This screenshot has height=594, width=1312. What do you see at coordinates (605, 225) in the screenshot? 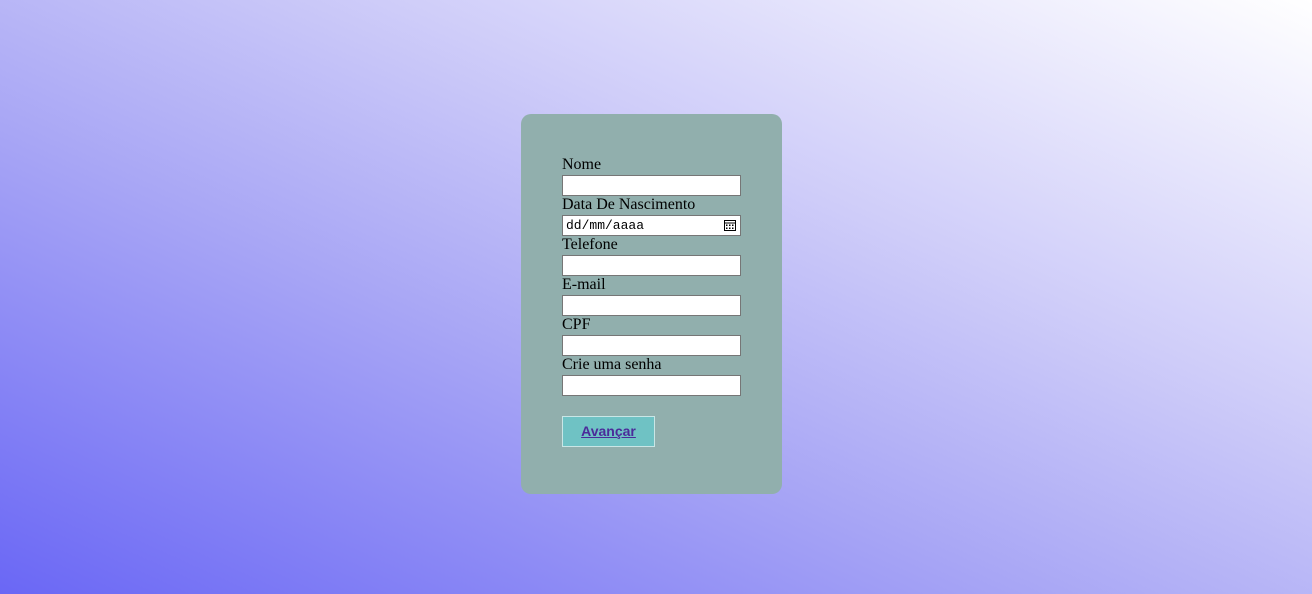
I see `birthdate-placeholder: dd/mm/aaaa` at bounding box center [605, 225].